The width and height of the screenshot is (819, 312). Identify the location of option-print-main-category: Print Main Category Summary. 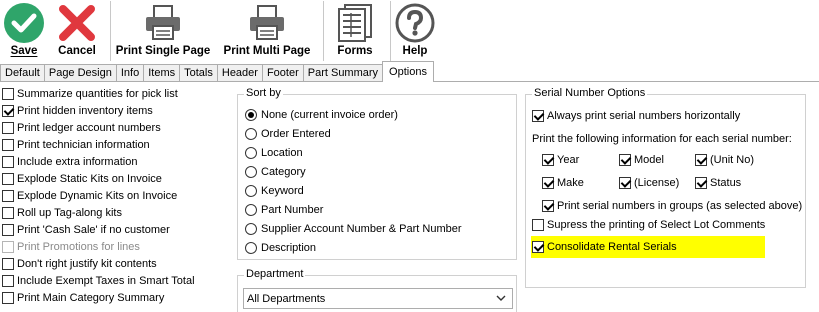
(117, 297).